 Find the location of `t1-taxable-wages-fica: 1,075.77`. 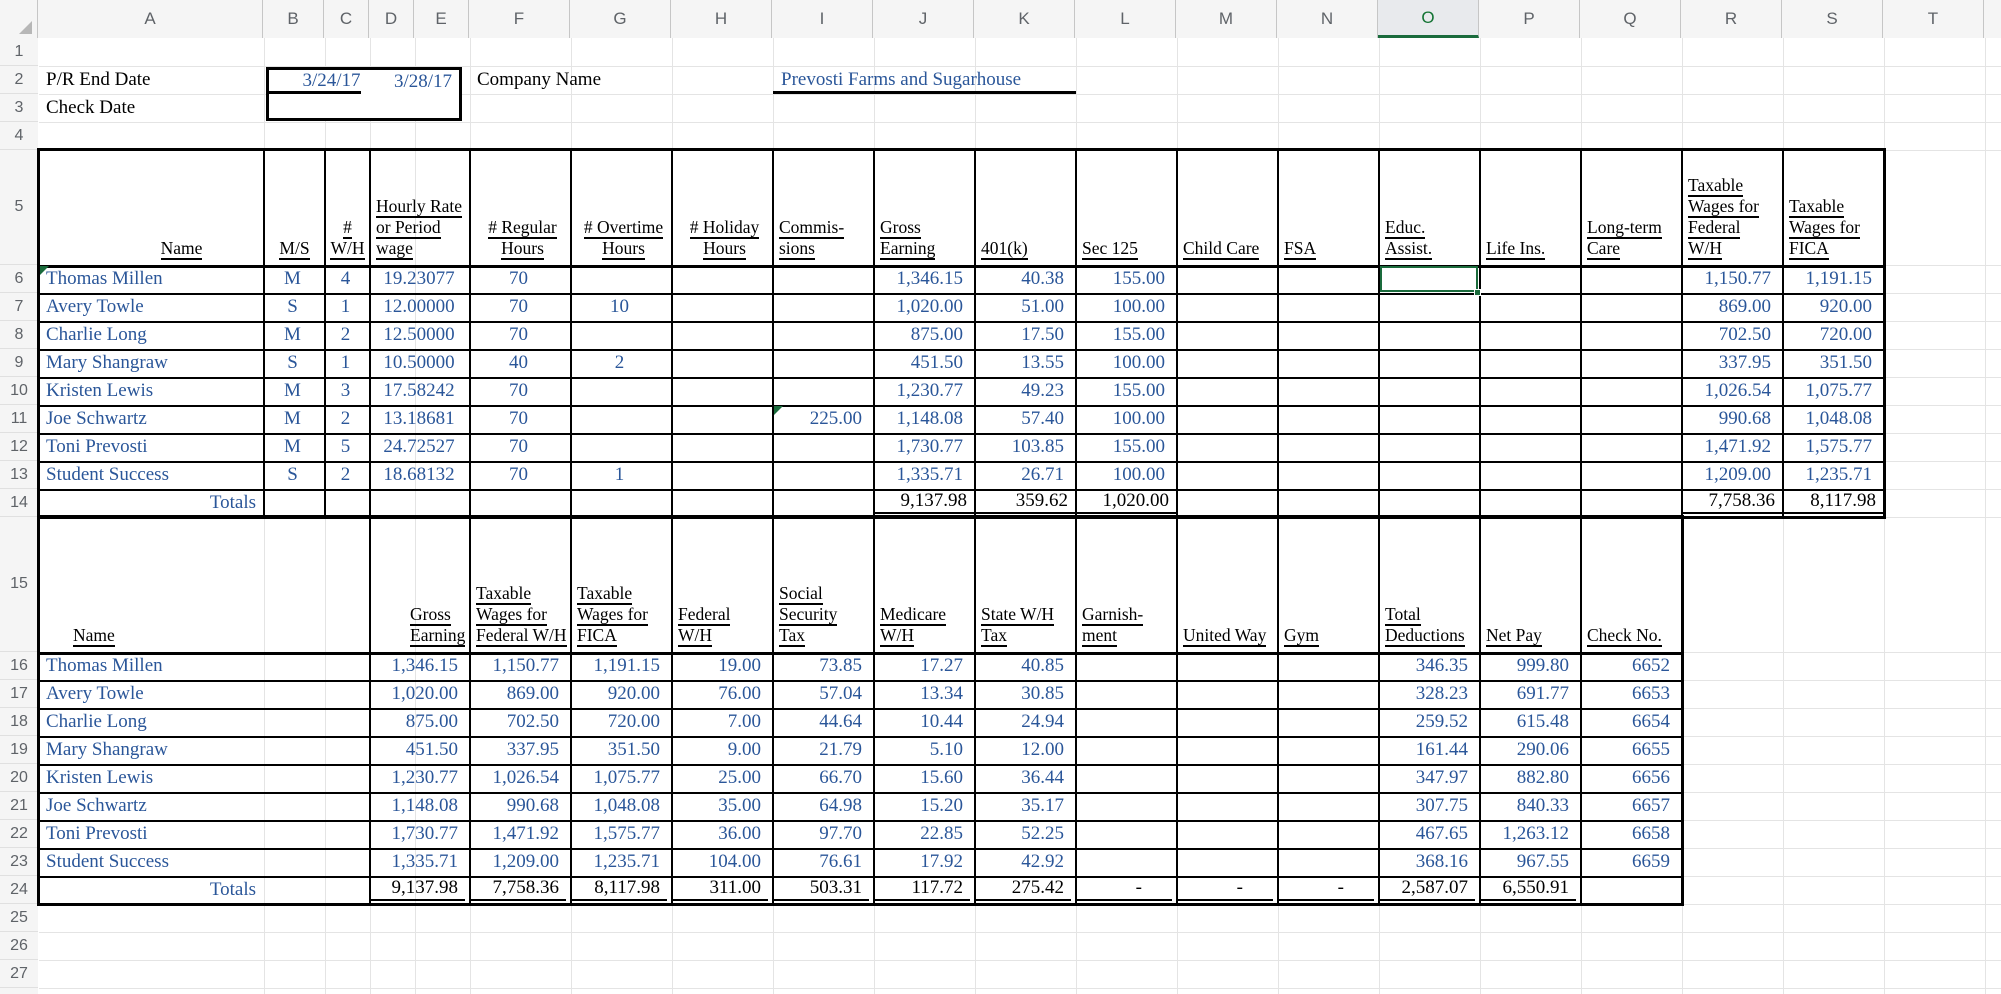

t1-taxable-wages-fica: 1,075.77 is located at coordinates (1831, 391).